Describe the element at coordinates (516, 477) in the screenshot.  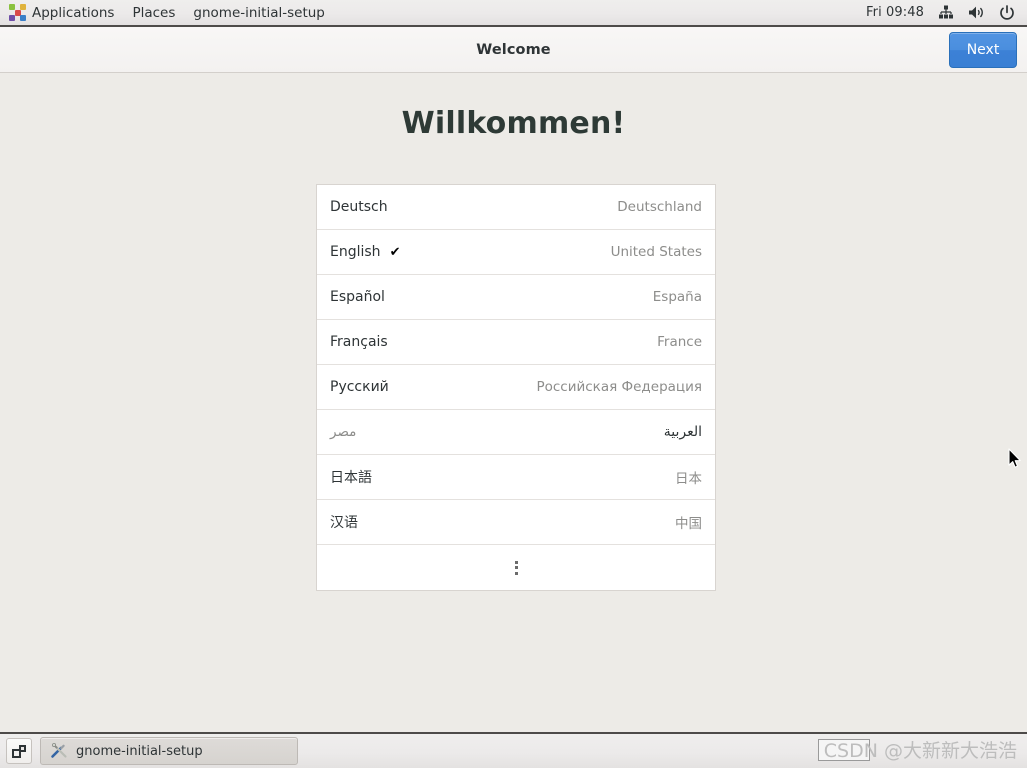
I see `language-row: 日本語 日本` at that location.